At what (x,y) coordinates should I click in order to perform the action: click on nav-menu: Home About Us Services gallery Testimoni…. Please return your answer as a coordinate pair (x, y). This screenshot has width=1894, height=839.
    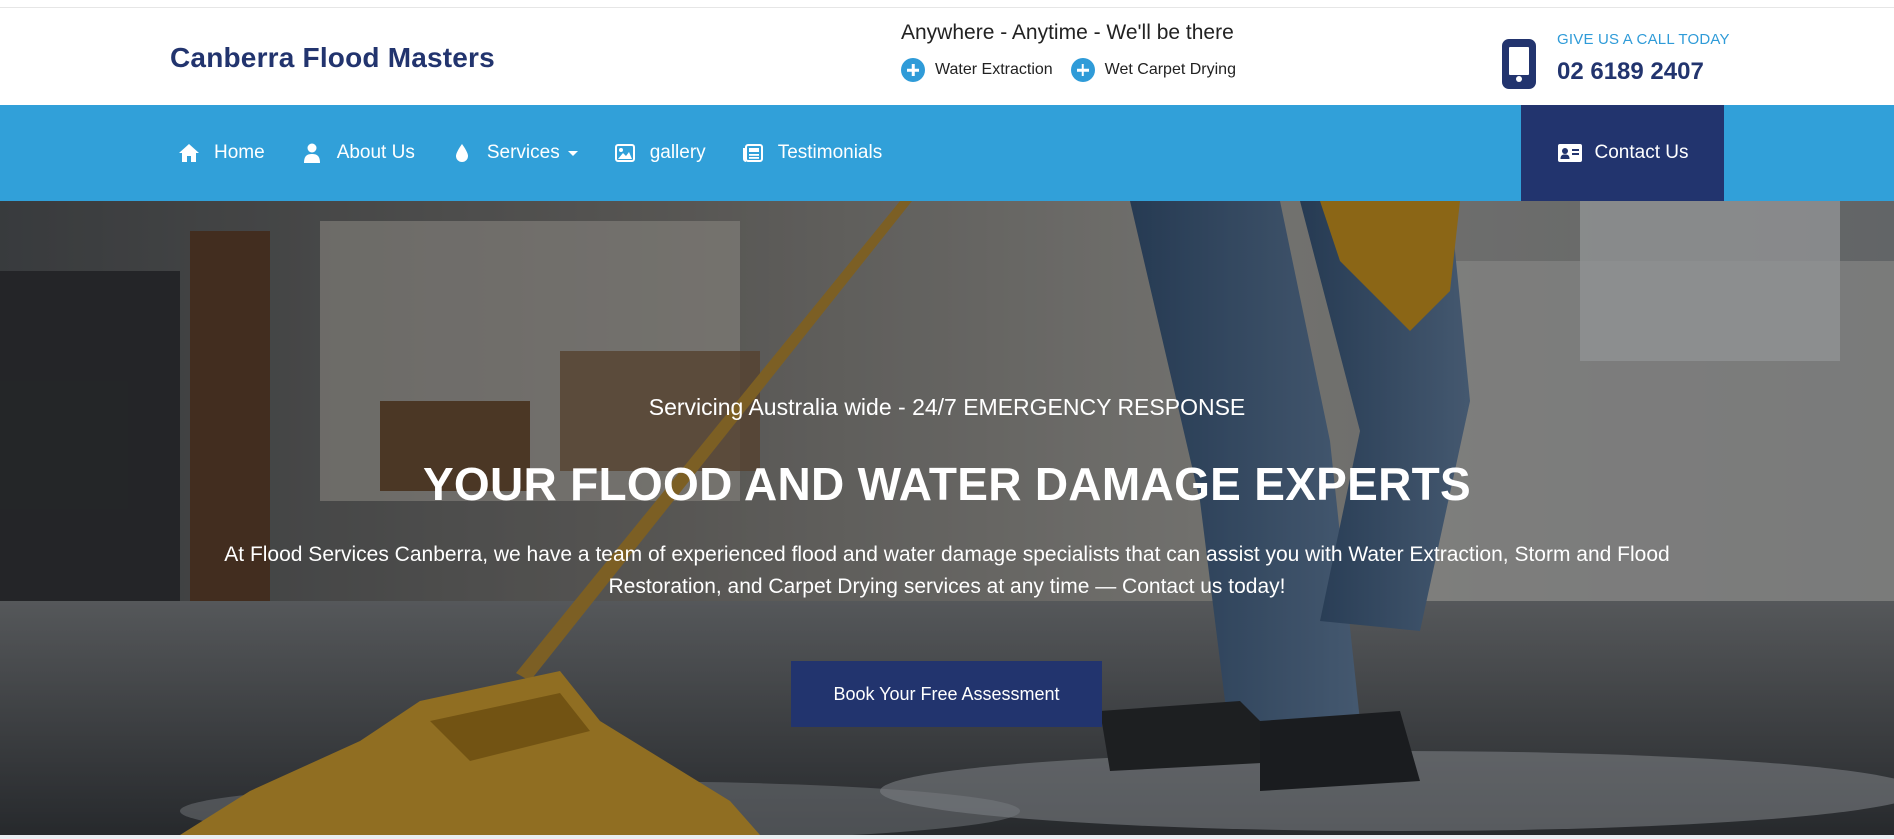
    Looking at the image, I should click on (548, 153).